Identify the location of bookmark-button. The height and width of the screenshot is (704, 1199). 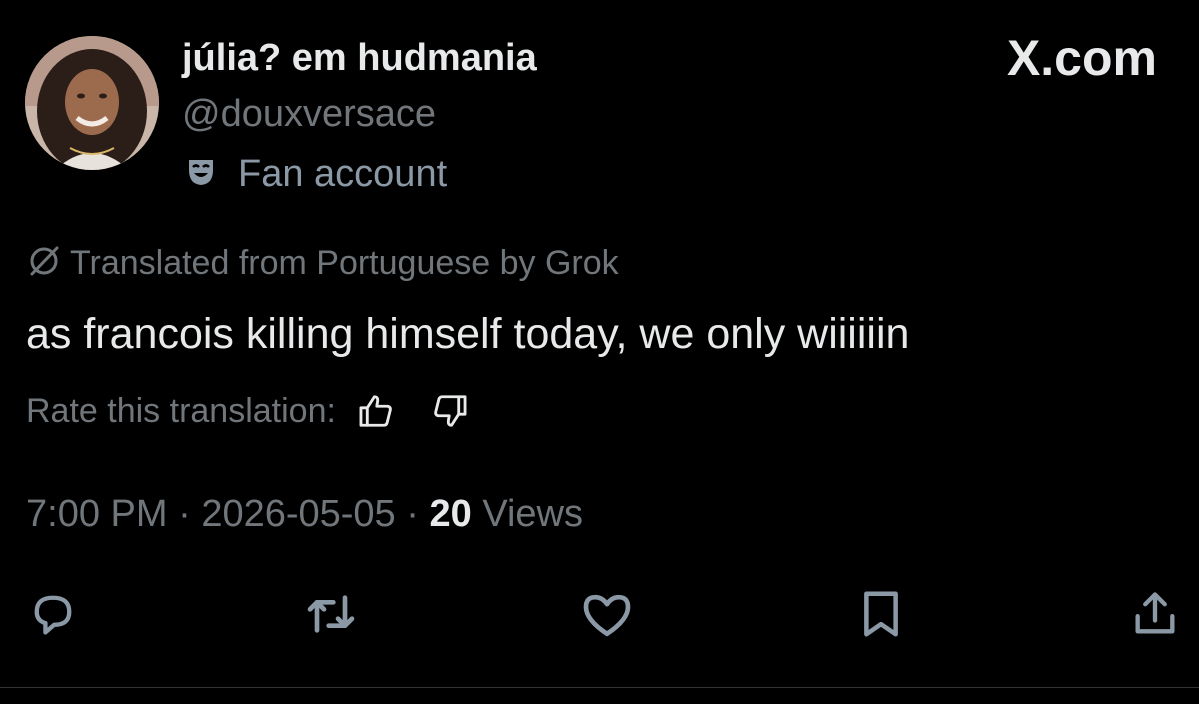
(881, 614).